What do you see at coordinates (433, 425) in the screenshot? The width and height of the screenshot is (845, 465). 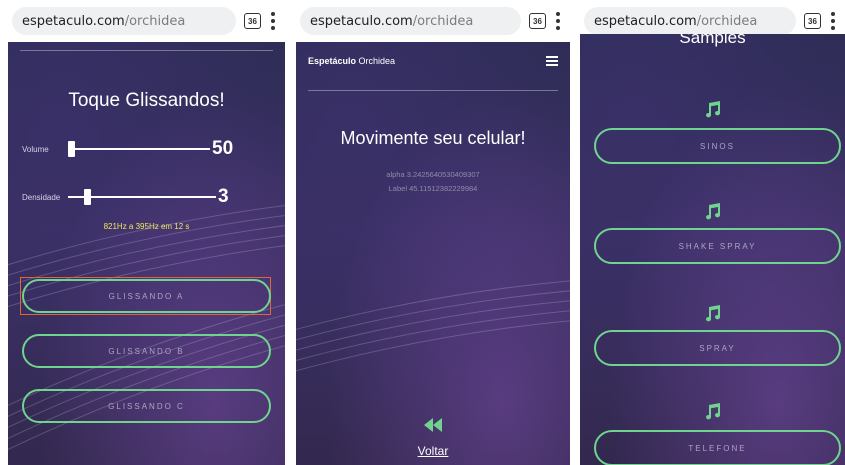 I see `rewind-icon` at bounding box center [433, 425].